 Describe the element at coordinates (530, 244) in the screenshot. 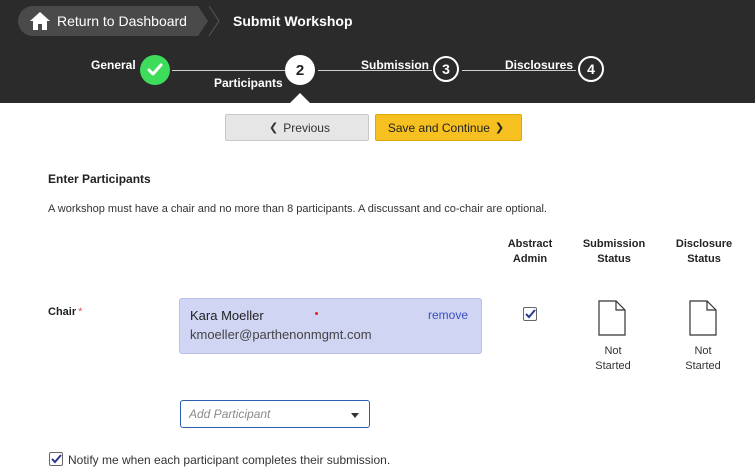

I see `column-abstract-admin-line1: Abstract` at that location.